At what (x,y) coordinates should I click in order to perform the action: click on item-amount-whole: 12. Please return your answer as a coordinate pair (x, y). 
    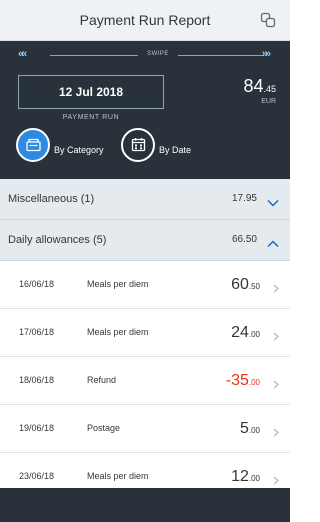
    Looking at the image, I should click on (240, 476).